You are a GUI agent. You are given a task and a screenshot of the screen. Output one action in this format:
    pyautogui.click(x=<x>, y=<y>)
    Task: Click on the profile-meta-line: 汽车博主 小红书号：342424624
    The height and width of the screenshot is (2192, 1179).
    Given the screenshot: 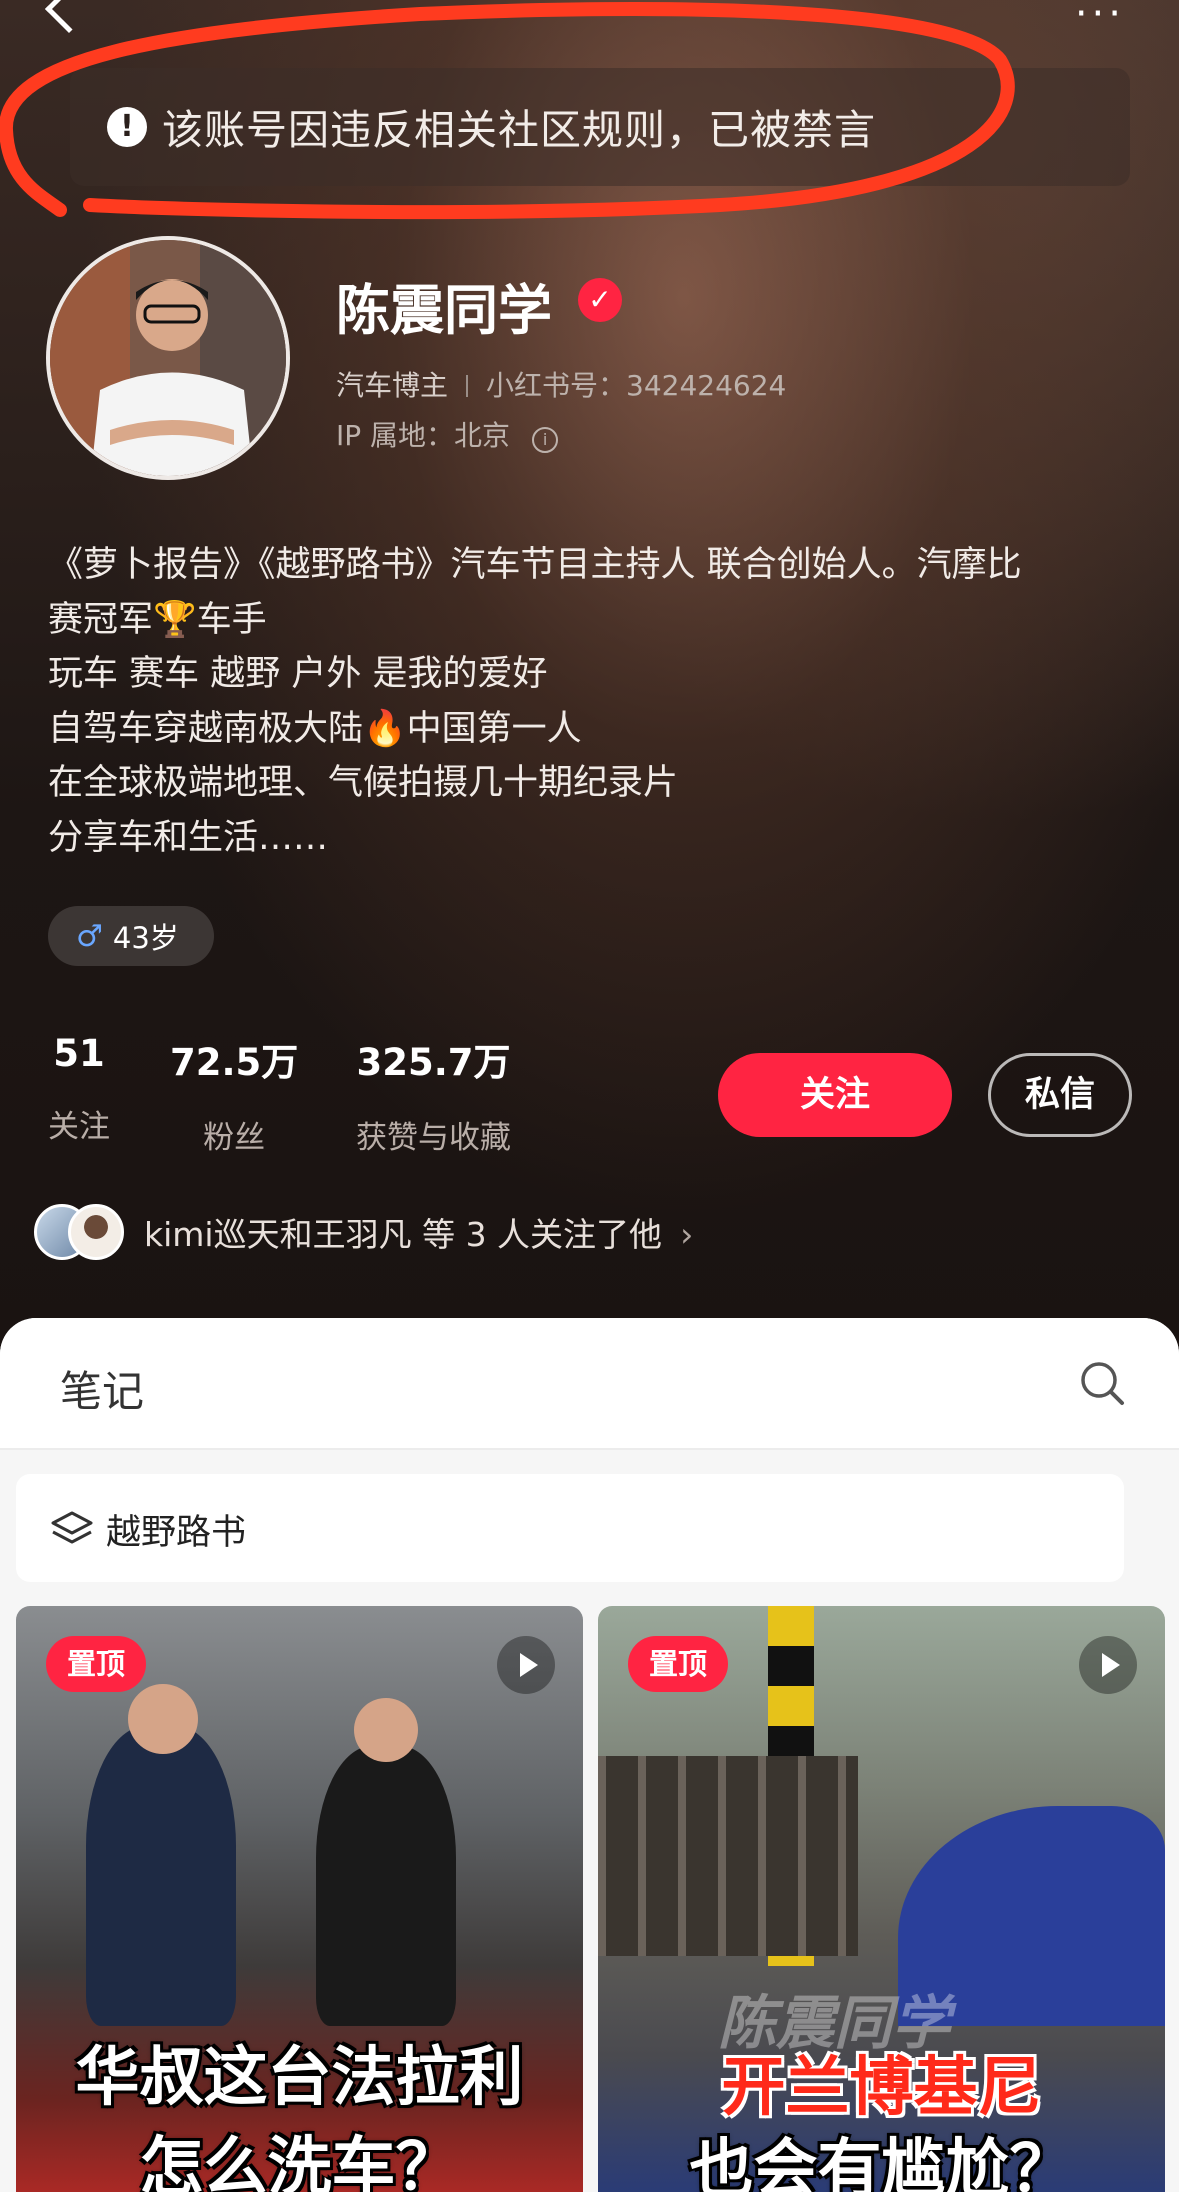 What is the action you would take?
    pyautogui.click(x=561, y=384)
    